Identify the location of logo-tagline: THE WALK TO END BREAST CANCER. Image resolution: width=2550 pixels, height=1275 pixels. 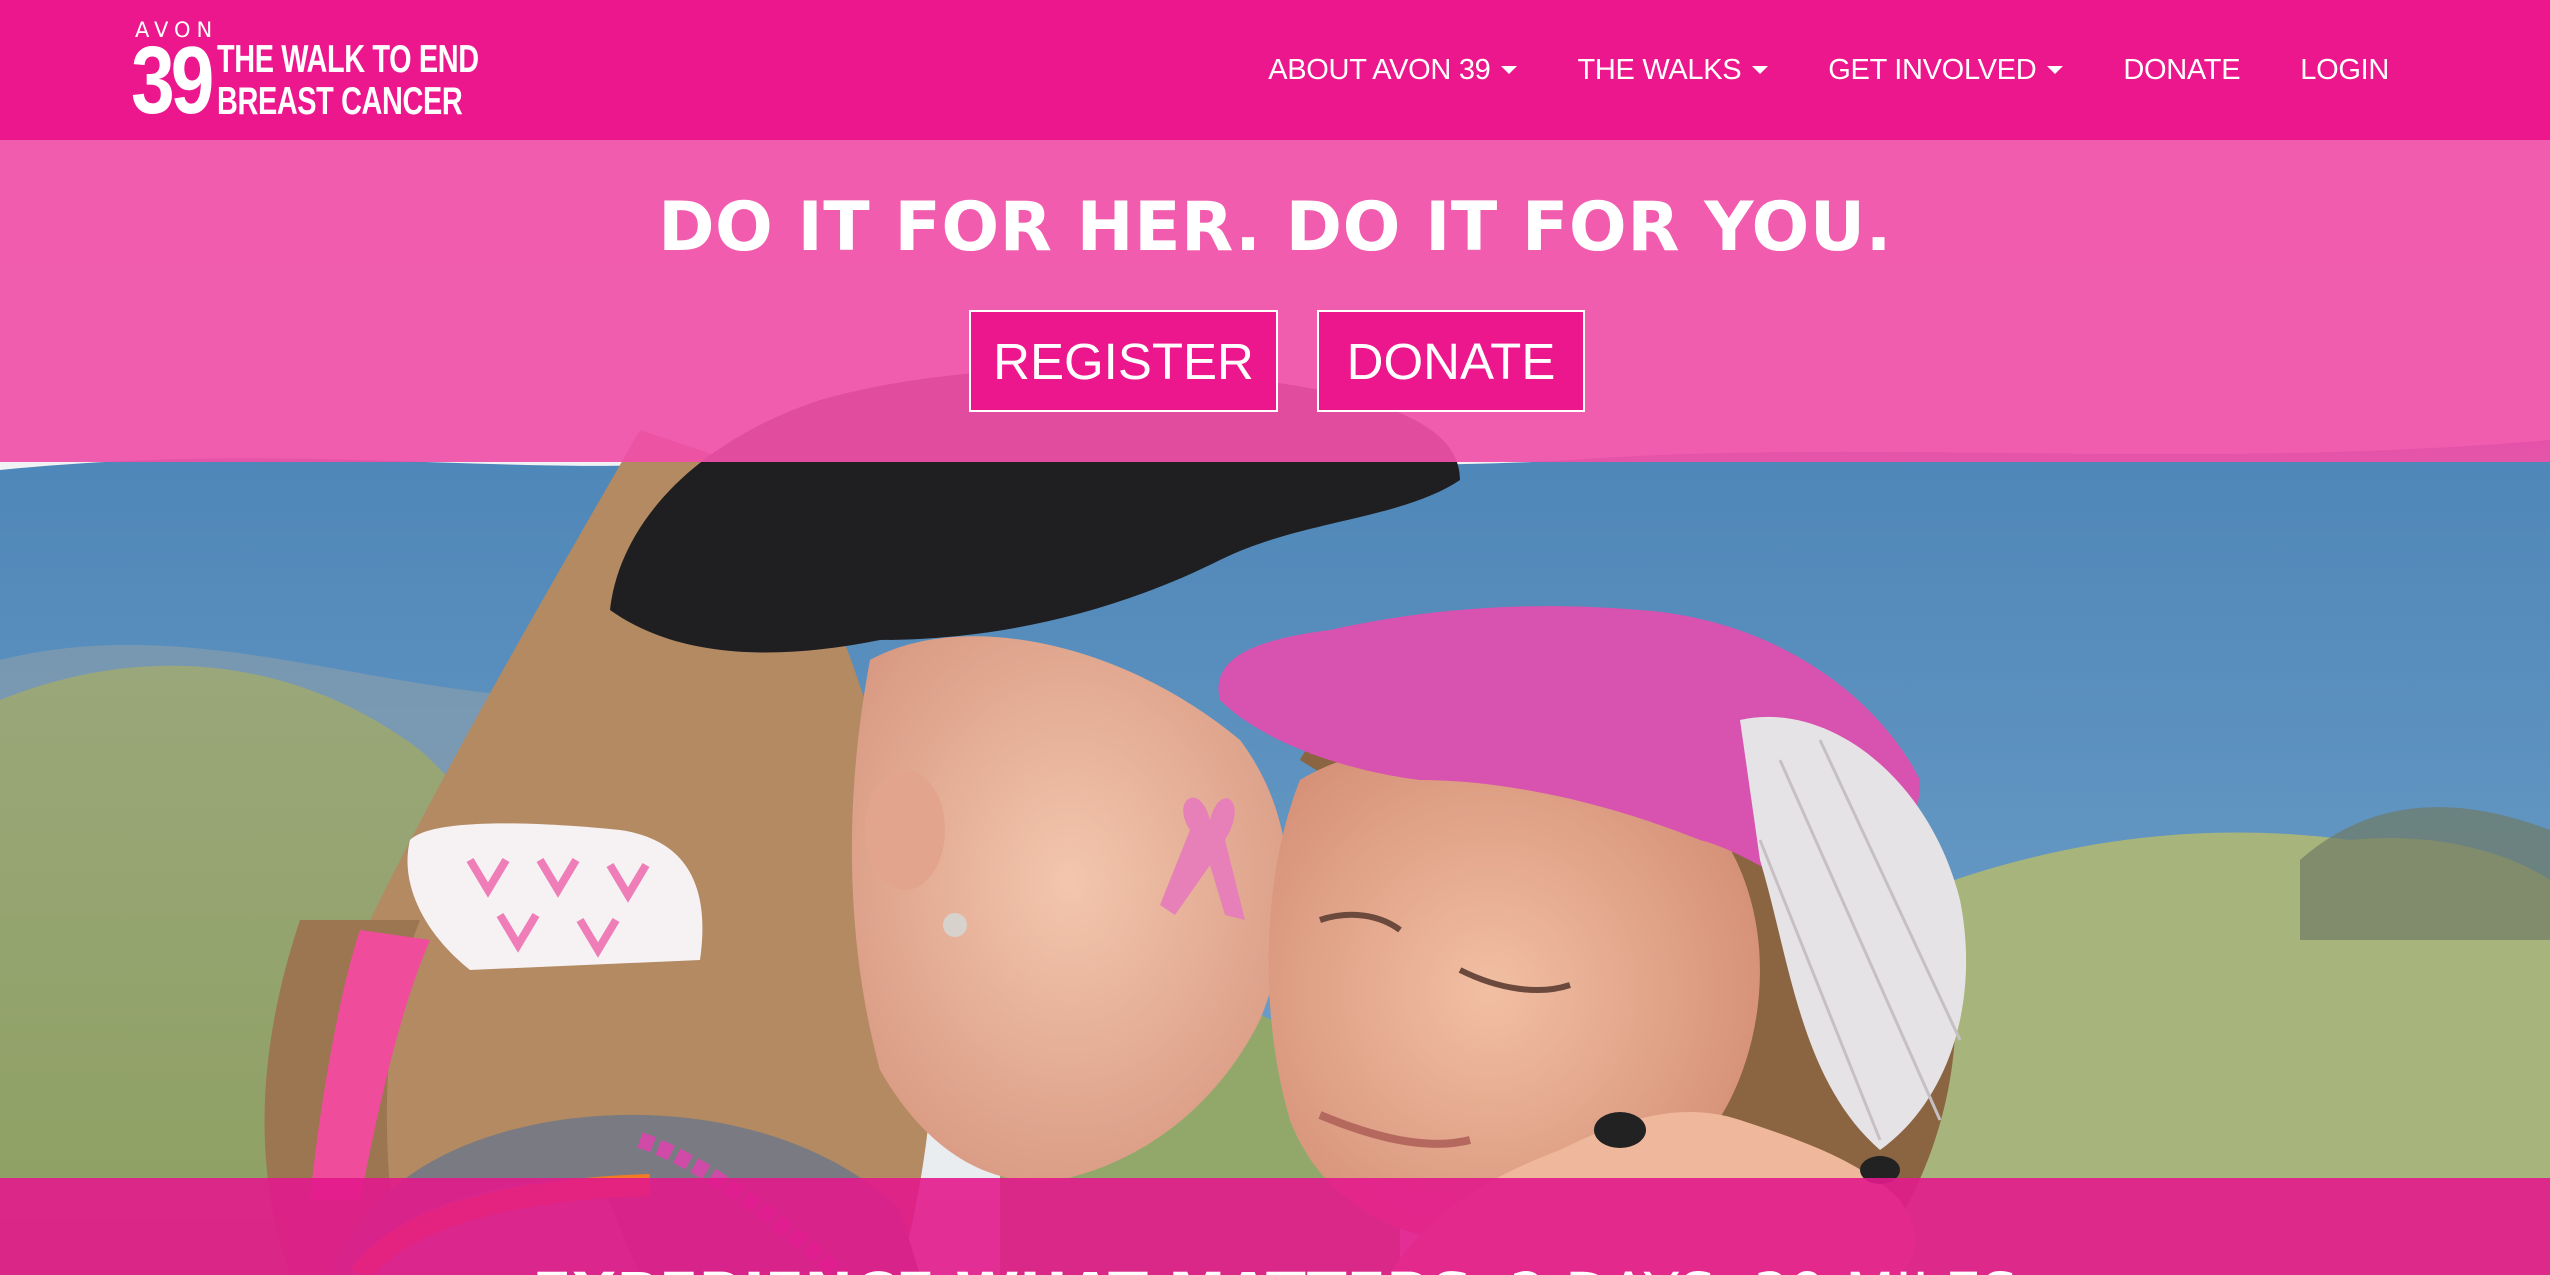
(348, 81).